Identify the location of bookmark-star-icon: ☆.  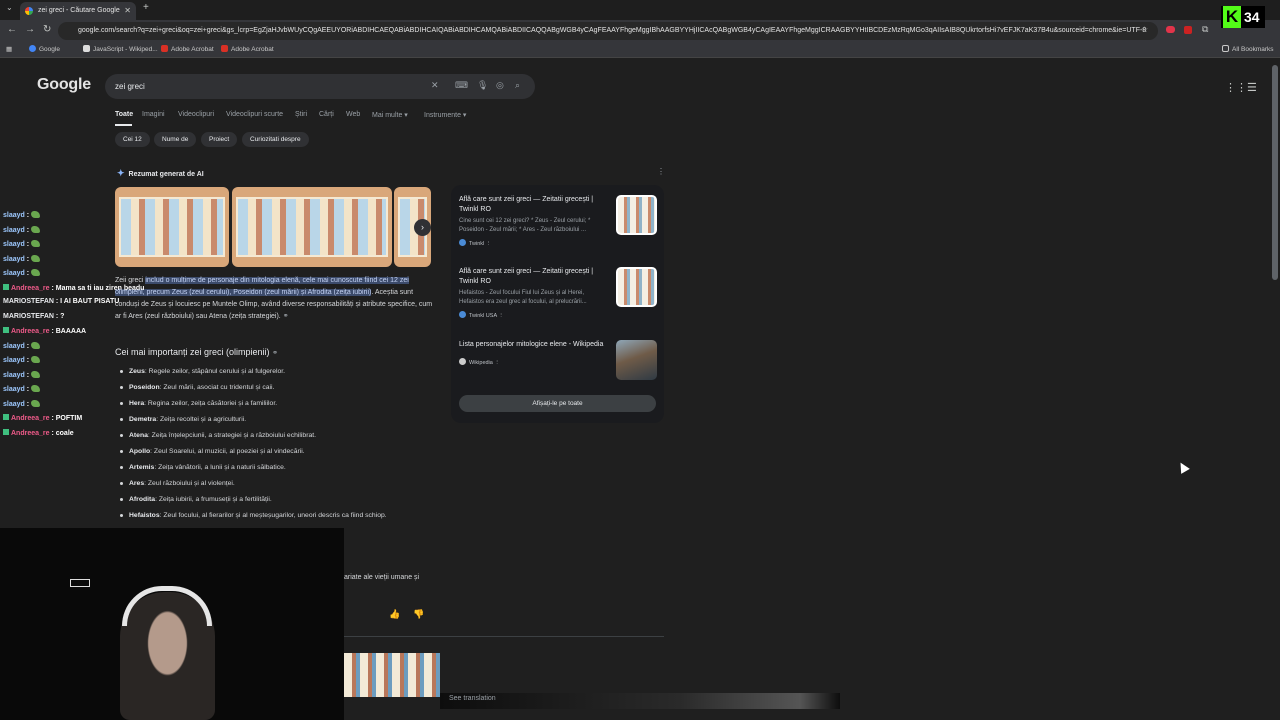
(1144, 29).